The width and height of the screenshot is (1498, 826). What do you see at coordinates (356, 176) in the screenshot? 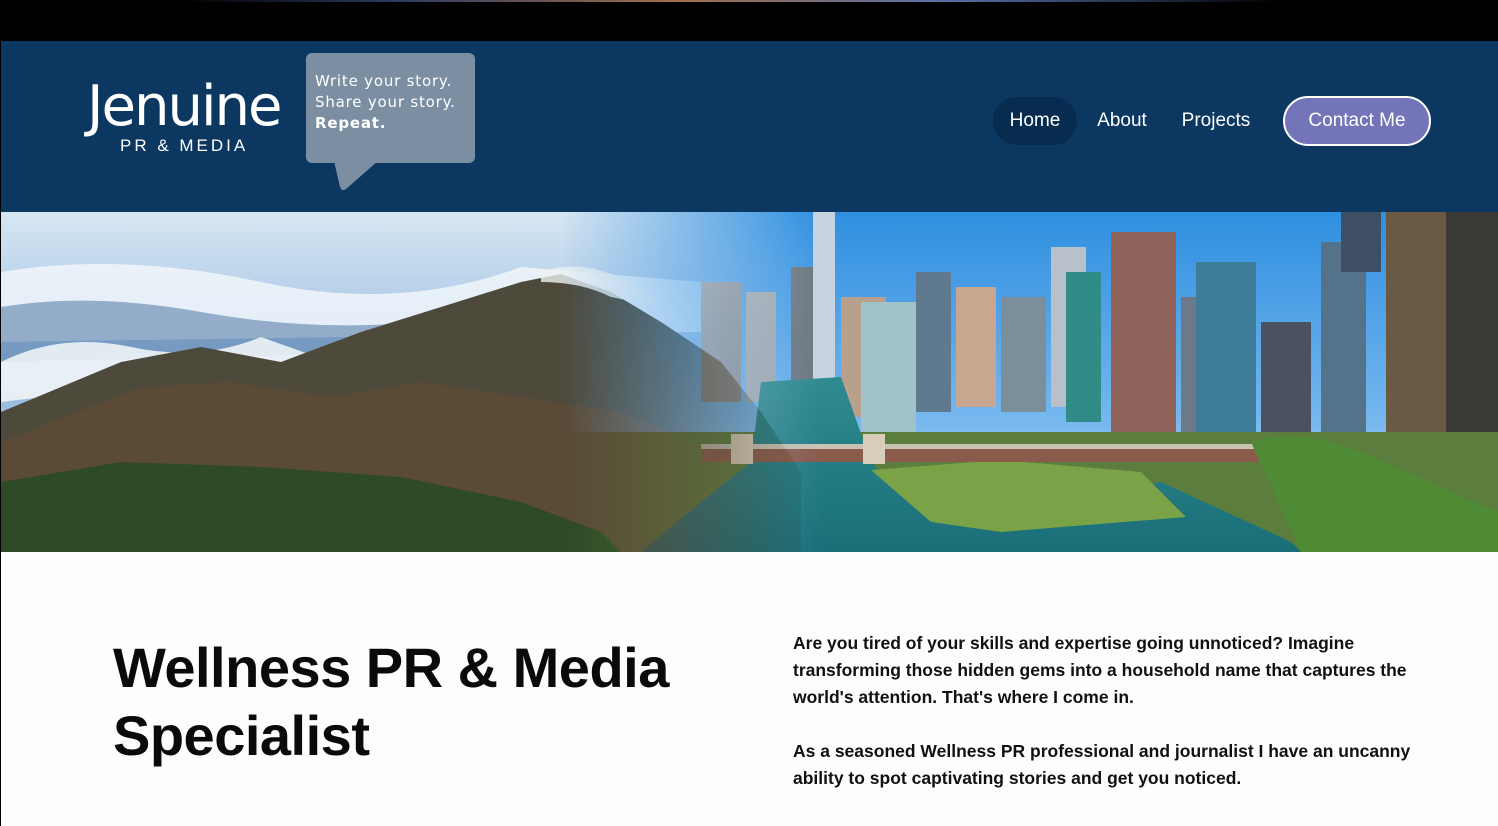
I see `speech-bubble-tail-icon` at bounding box center [356, 176].